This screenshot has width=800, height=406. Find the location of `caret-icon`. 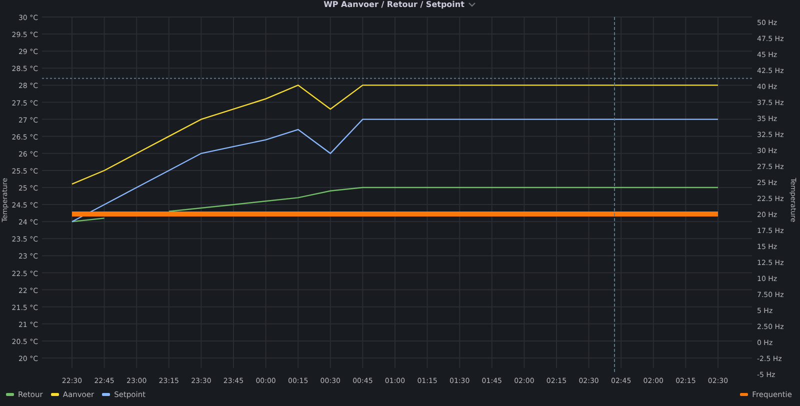

caret-icon is located at coordinates (472, 5).